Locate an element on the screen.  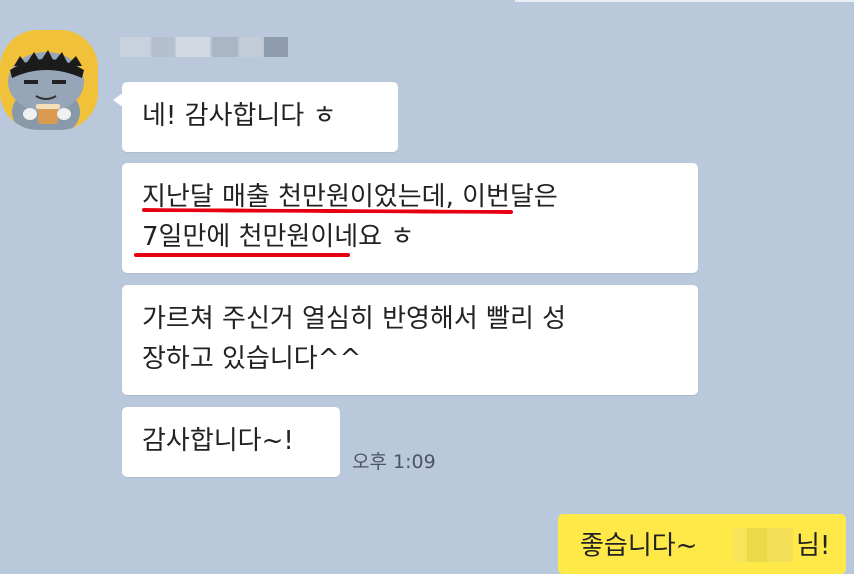
message-text-line-2: 7일만에 천만원이네요 ㅎ is located at coordinates (278, 237).